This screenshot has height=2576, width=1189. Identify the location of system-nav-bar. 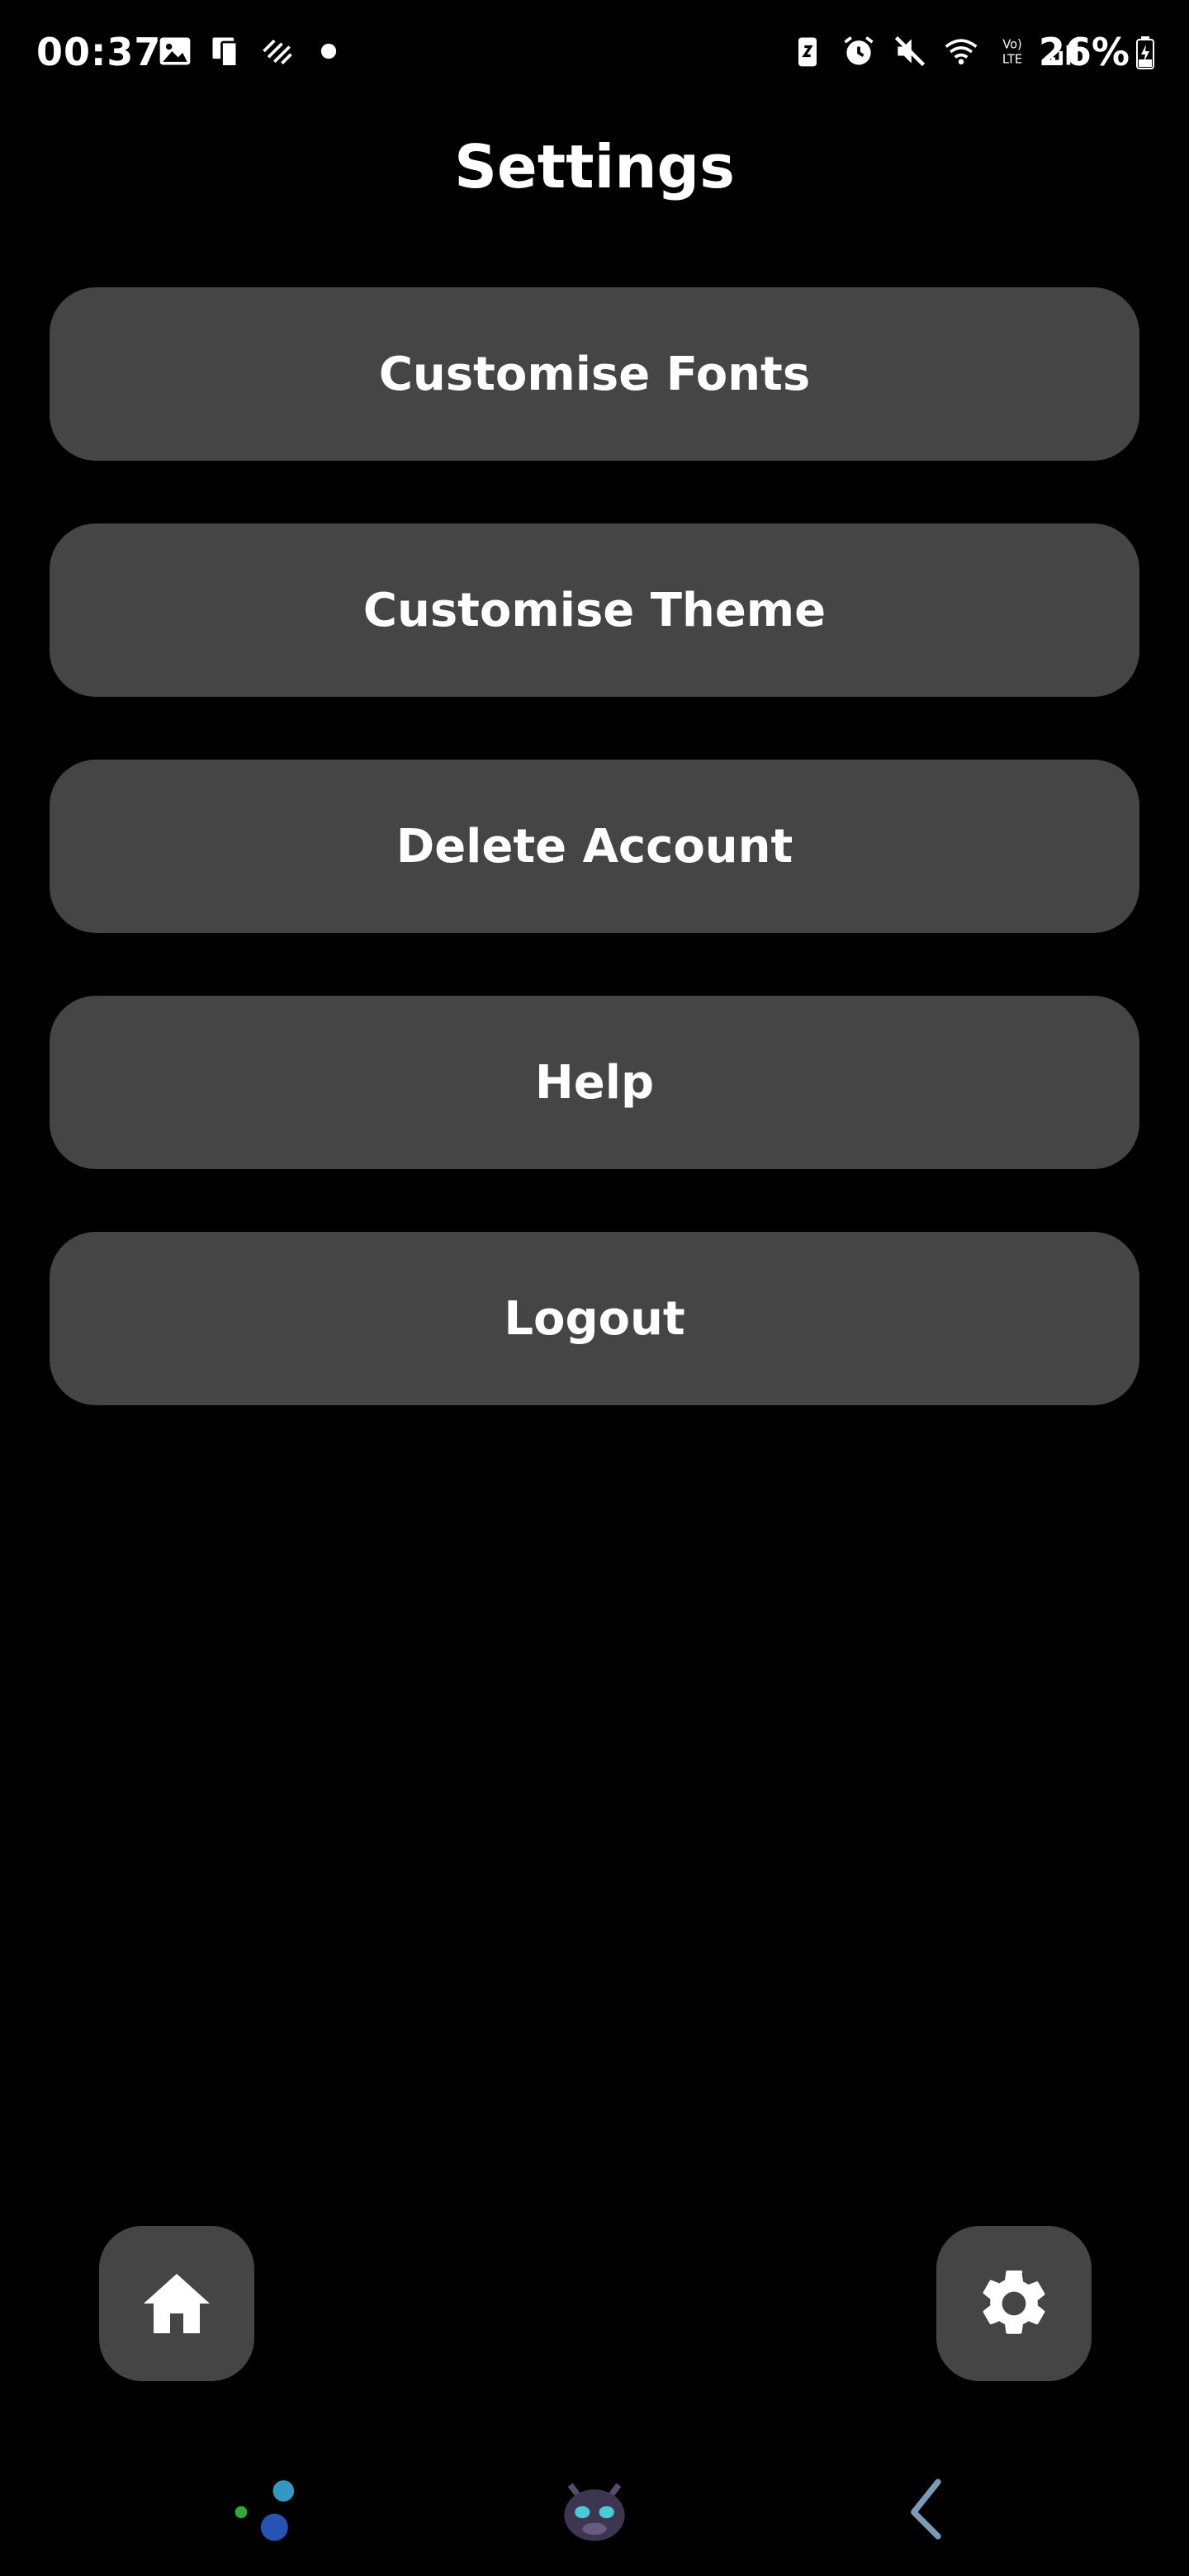
(594, 2510).